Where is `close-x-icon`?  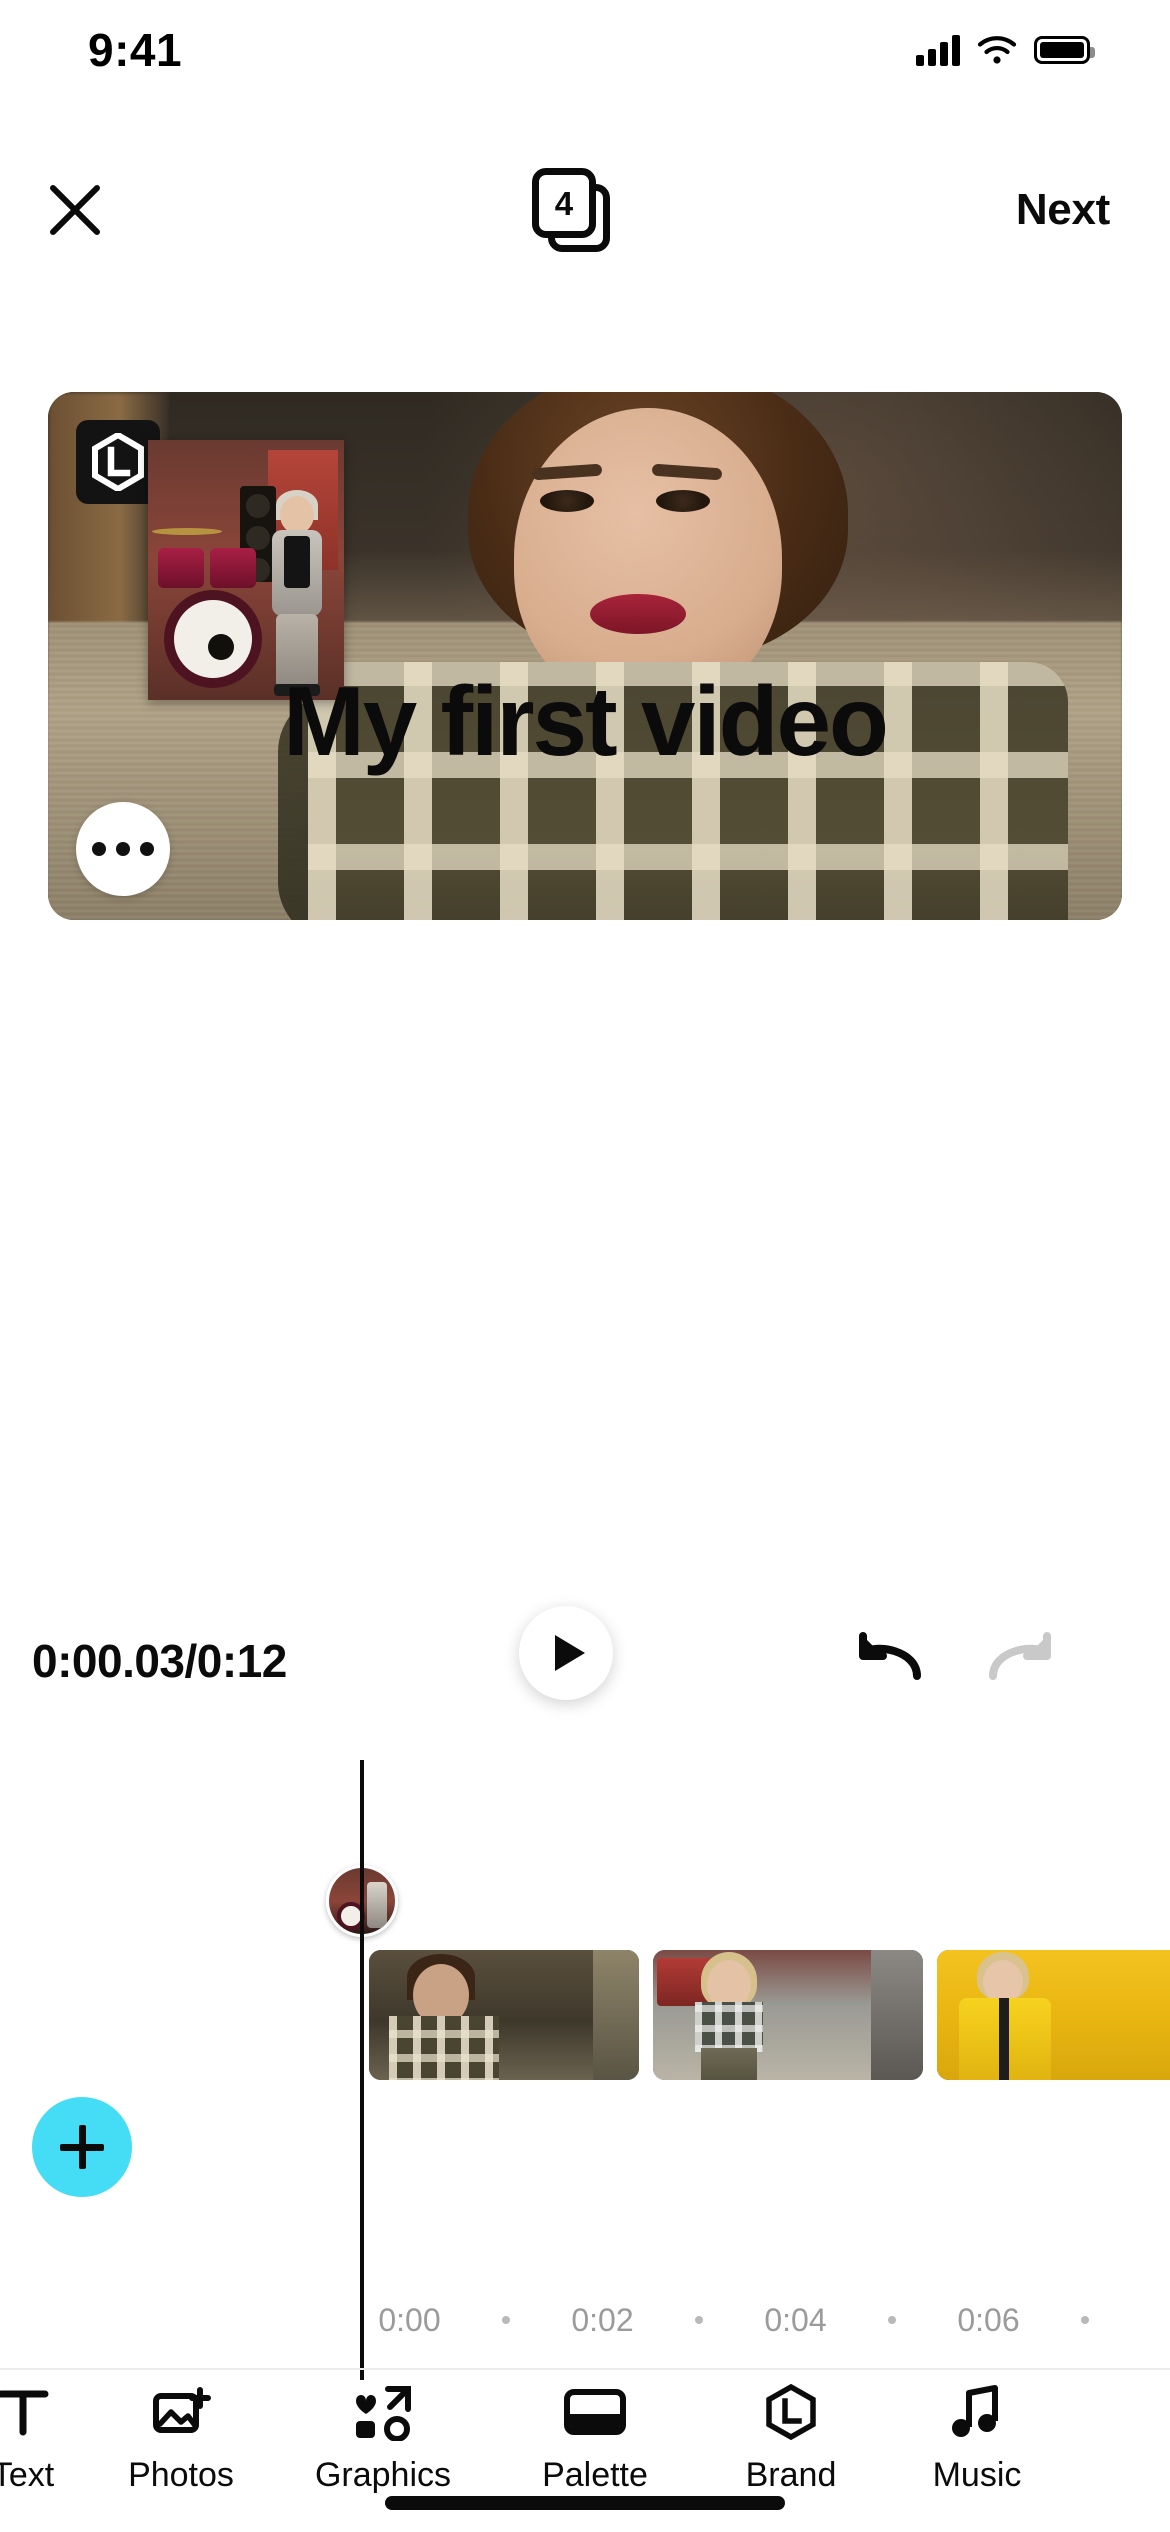 close-x-icon is located at coordinates (75, 210).